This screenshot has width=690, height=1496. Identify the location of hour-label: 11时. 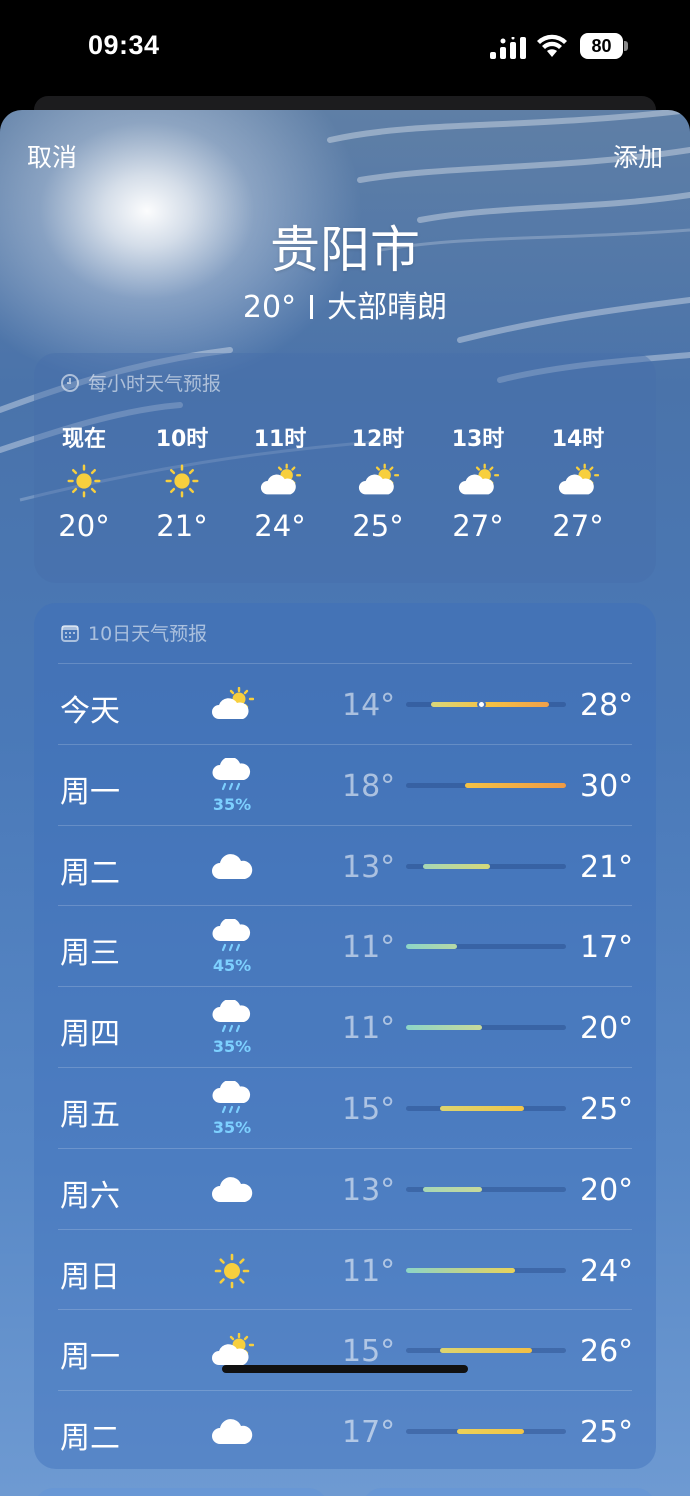
(280, 439).